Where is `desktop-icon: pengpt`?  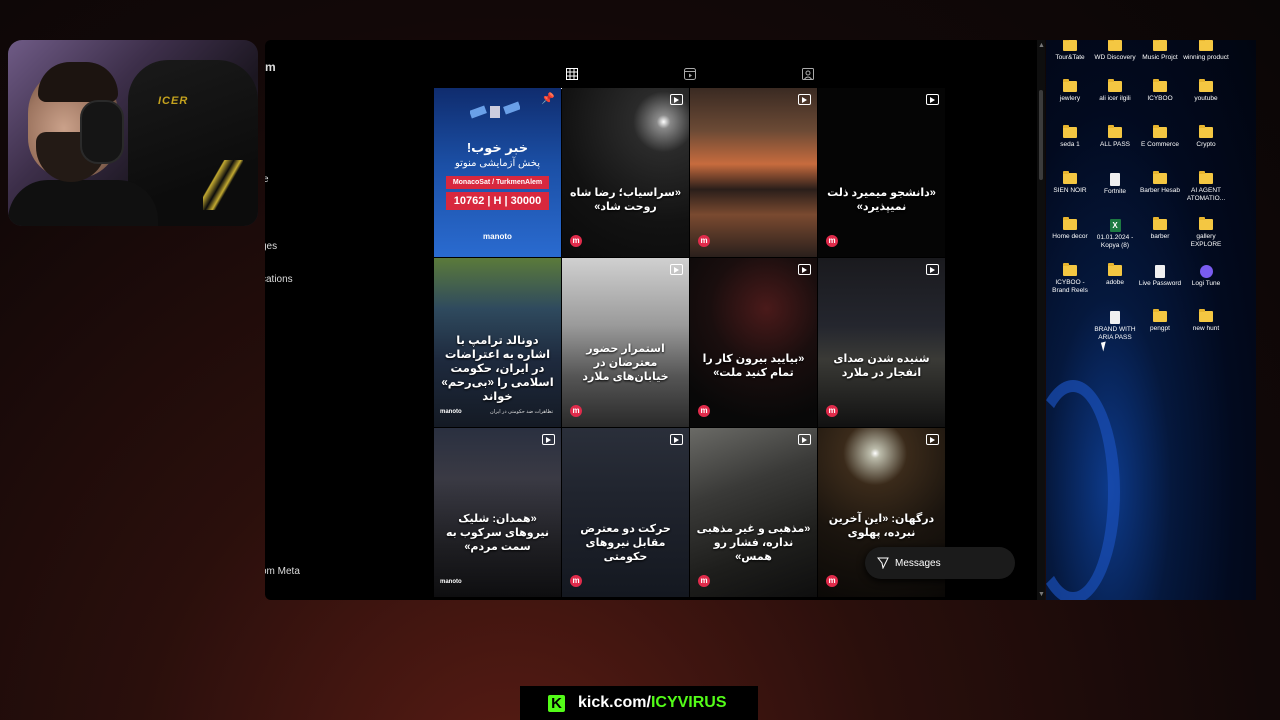 desktop-icon: pengpt is located at coordinates (1160, 321).